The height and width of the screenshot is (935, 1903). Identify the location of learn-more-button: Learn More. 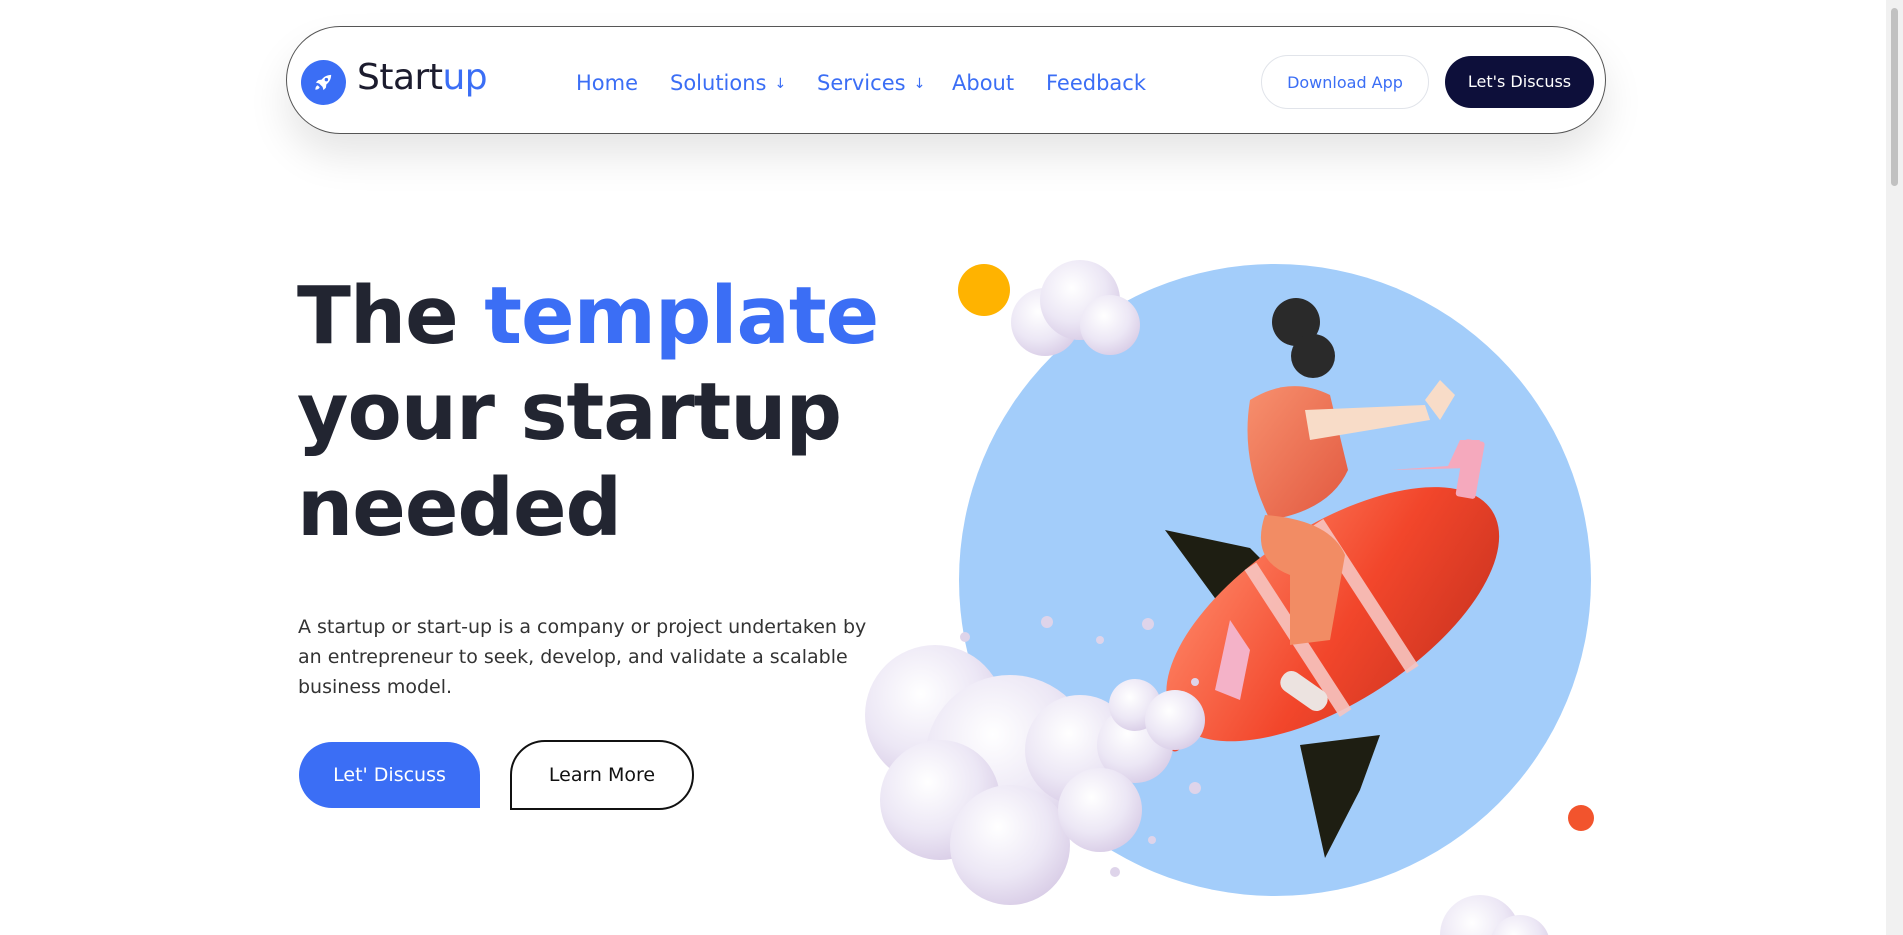
(602, 775).